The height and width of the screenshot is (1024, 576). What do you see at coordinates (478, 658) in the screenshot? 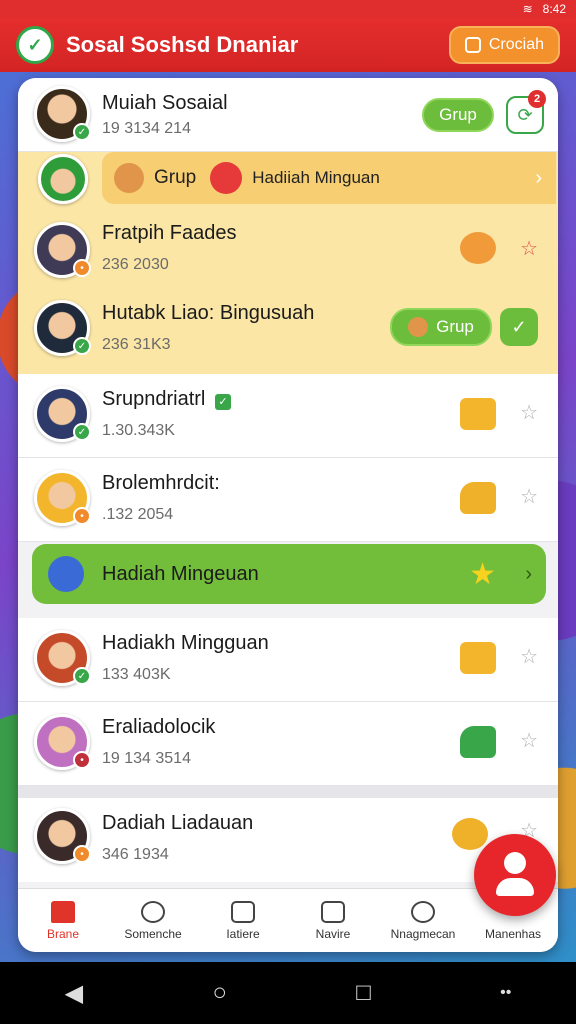
I see `gift-box-icon` at bounding box center [478, 658].